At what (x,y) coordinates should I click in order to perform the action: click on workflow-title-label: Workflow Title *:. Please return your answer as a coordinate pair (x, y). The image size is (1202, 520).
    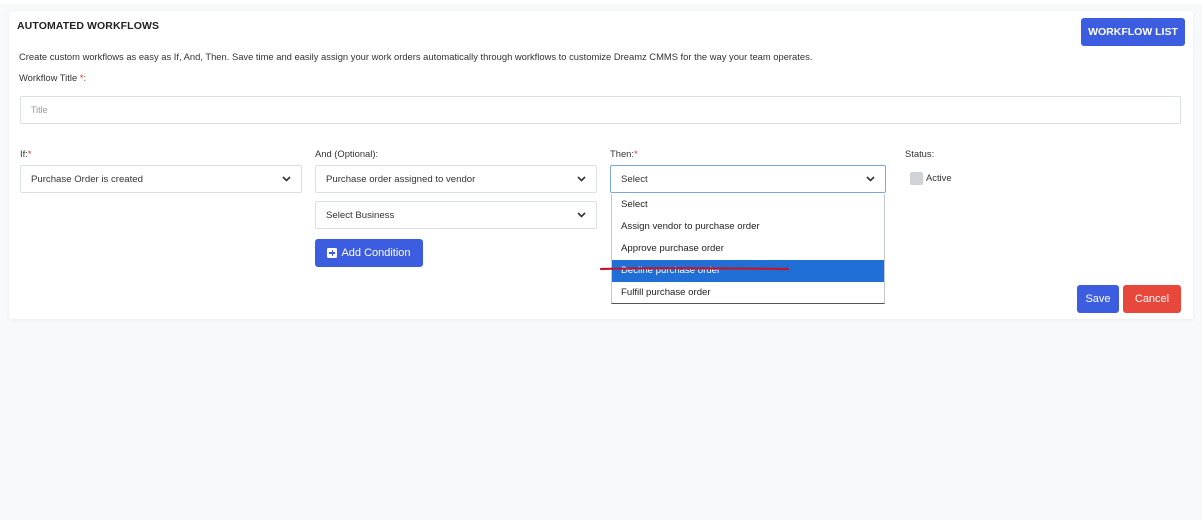
    Looking at the image, I should click on (52, 77).